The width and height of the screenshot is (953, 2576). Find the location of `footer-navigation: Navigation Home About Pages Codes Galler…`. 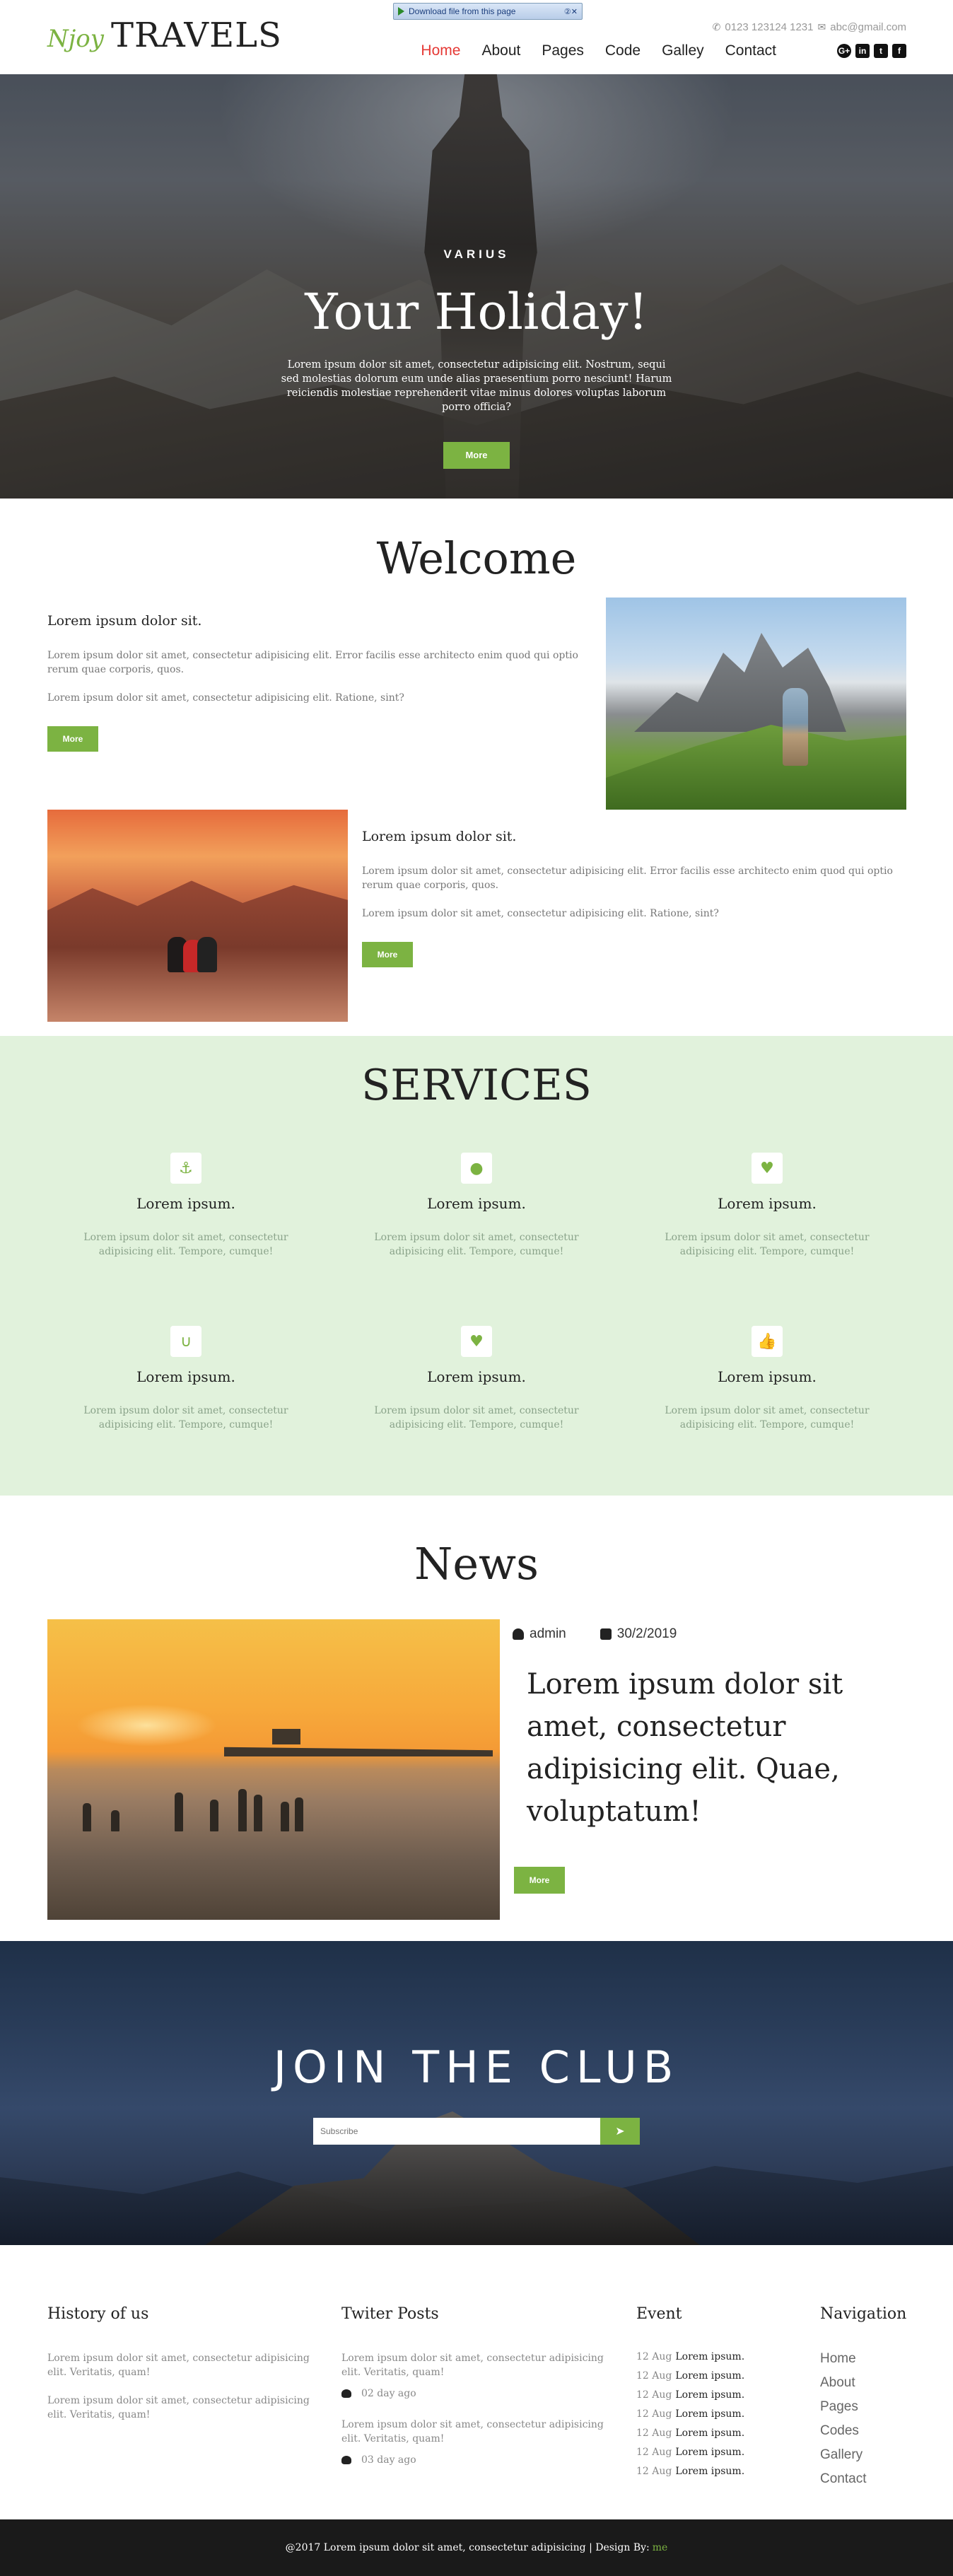

footer-navigation: Navigation Home About Pages Codes Galler… is located at coordinates (873, 2400).